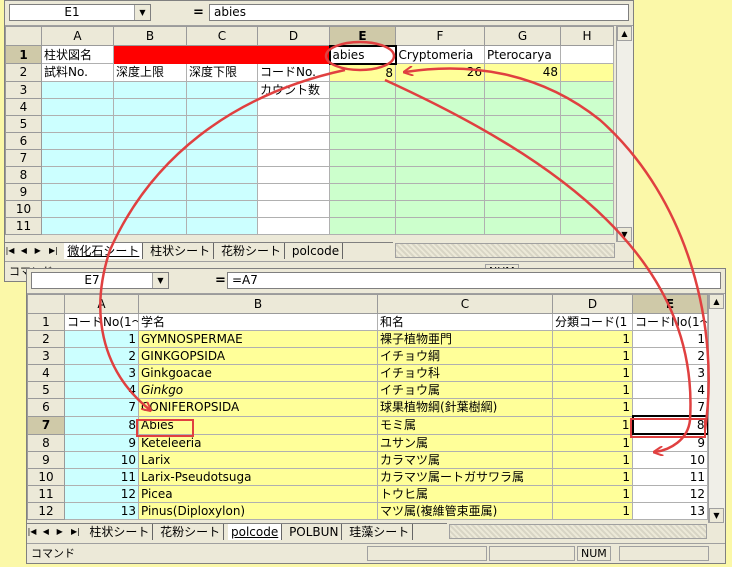  I want to click on col-header-a: A, so click(101, 304).